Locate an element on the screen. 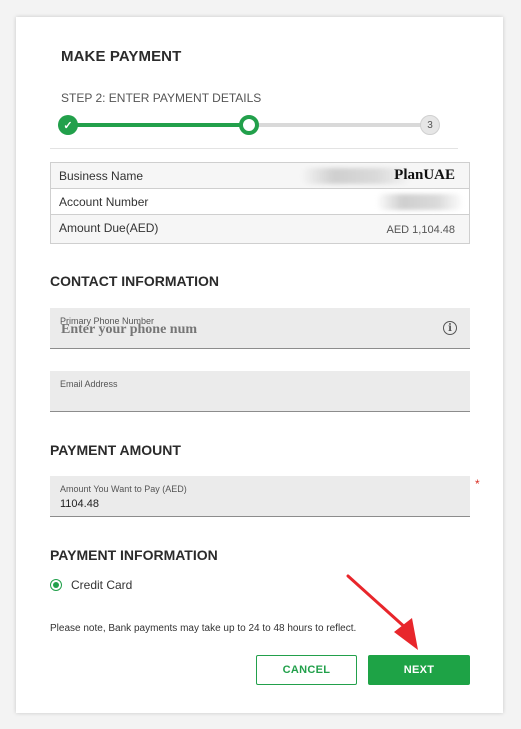  phone-input is located at coordinates (246, 330).